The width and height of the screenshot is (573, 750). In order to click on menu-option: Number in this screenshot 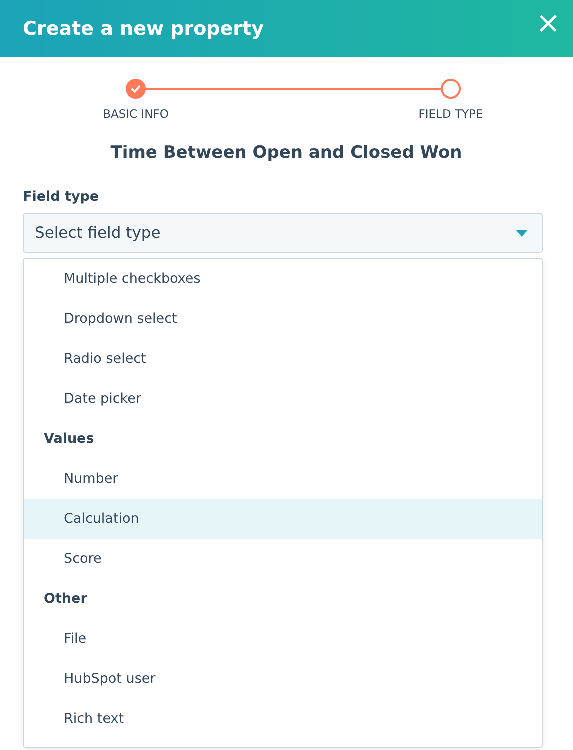, I will do `click(283, 479)`.